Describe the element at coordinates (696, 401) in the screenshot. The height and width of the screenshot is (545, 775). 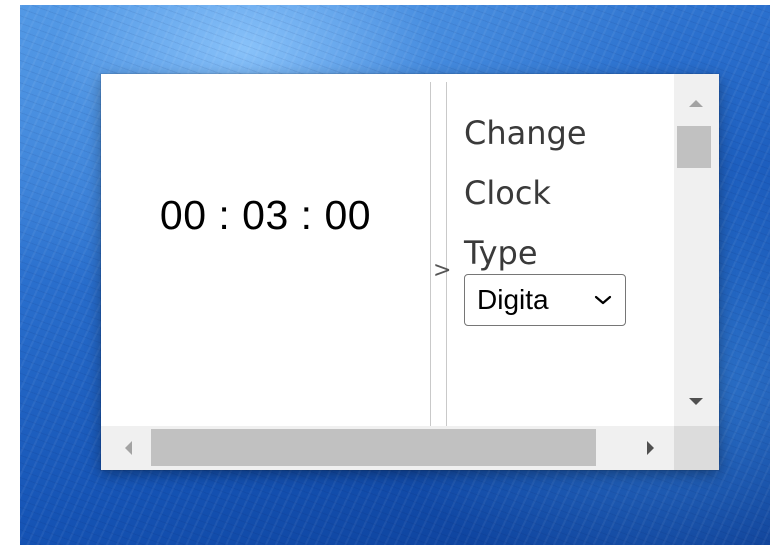
I see `arrow-down-icon` at that location.